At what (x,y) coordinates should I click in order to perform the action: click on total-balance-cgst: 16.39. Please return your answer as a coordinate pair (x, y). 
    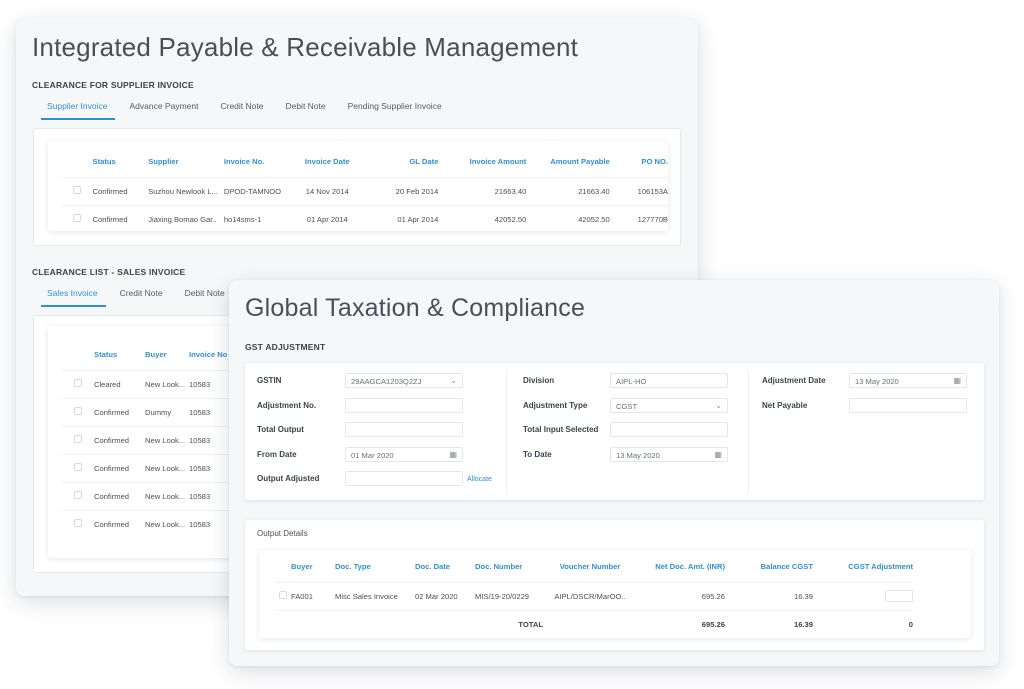
    Looking at the image, I should click on (769, 623).